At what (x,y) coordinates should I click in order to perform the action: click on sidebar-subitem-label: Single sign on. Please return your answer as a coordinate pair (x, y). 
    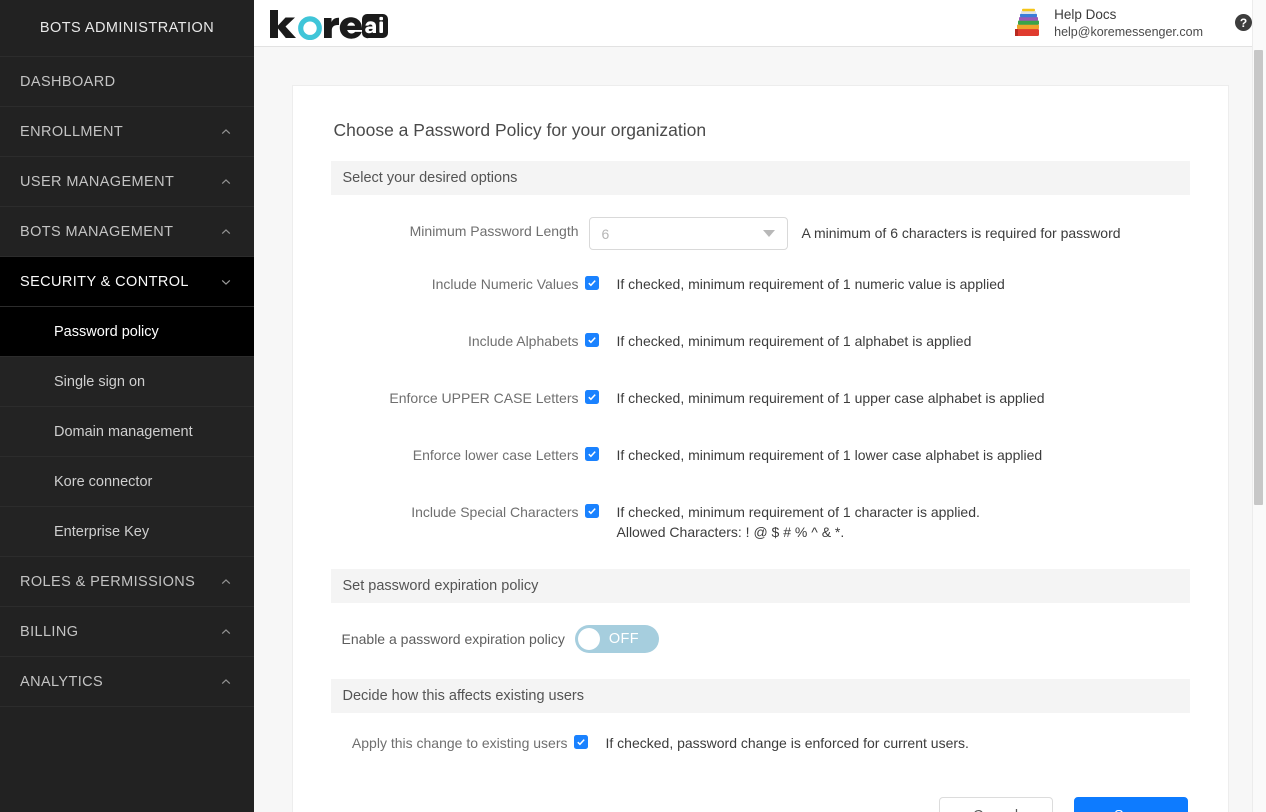
    Looking at the image, I should click on (100, 381).